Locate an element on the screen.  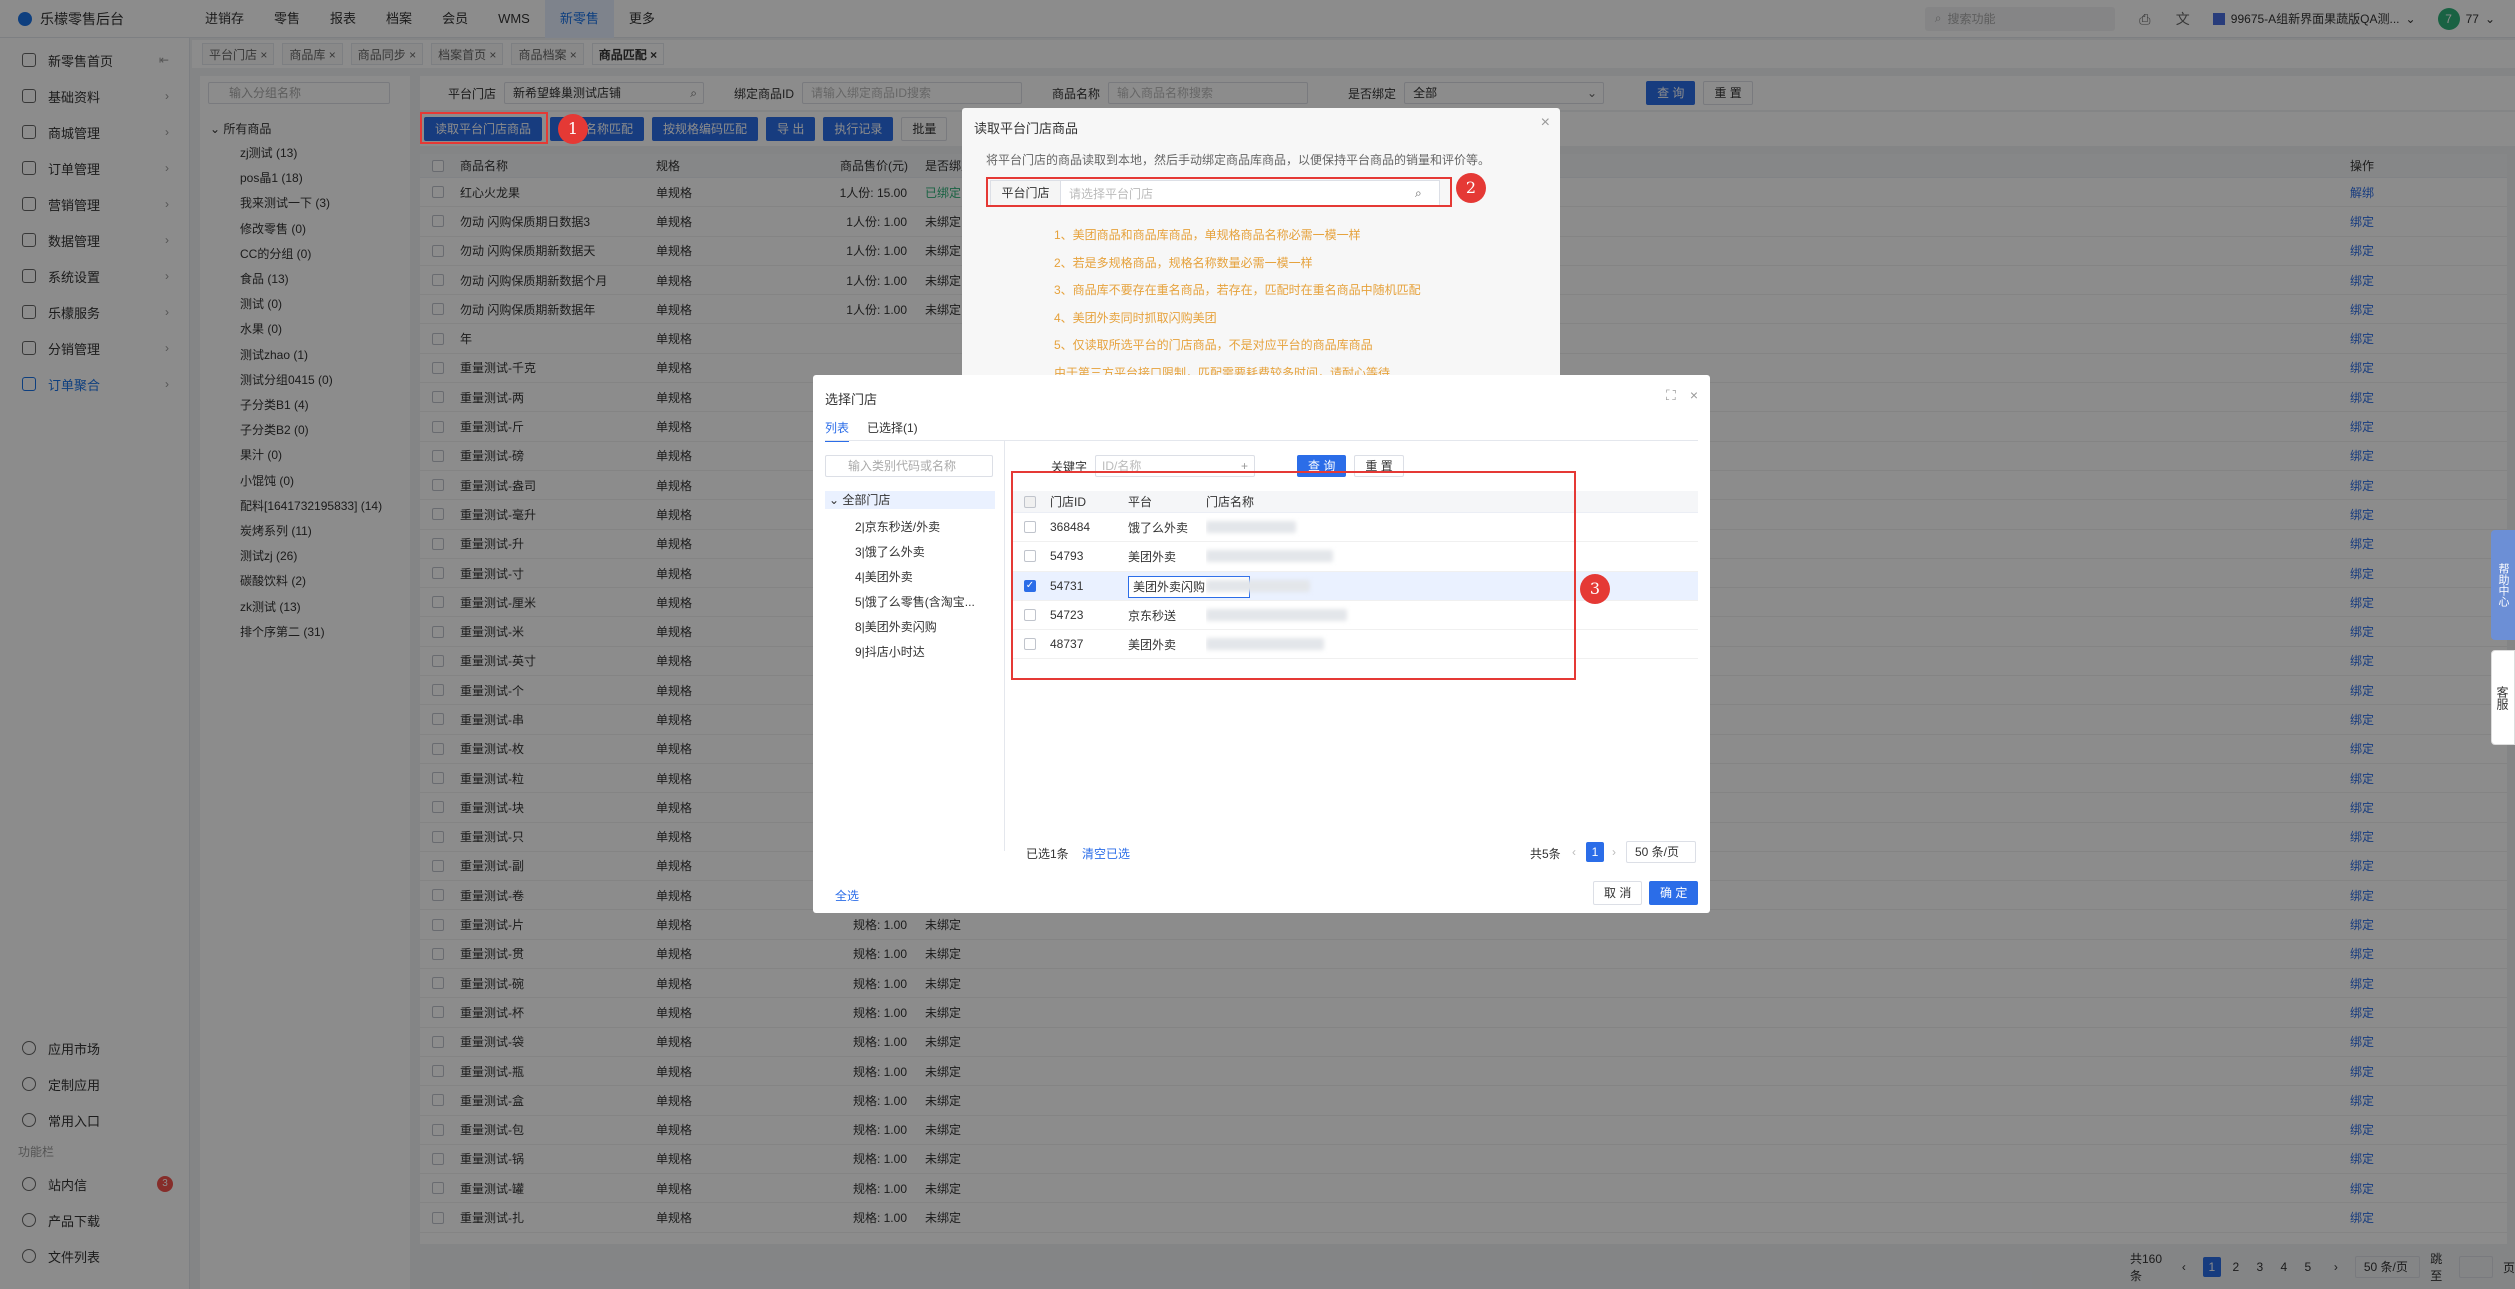
cancel-button: 取 消 is located at coordinates (1618, 893).